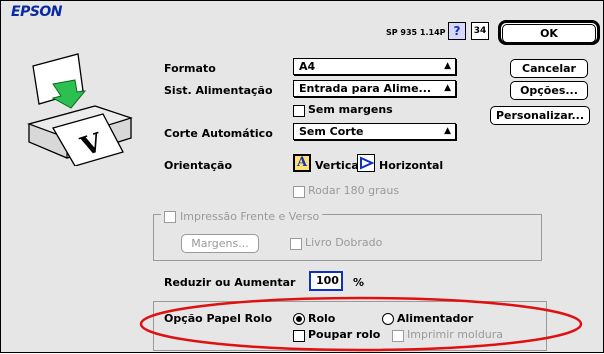 The height and width of the screenshot is (354, 604). Describe the element at coordinates (359, 282) in the screenshot. I see `percent-label: %` at that location.